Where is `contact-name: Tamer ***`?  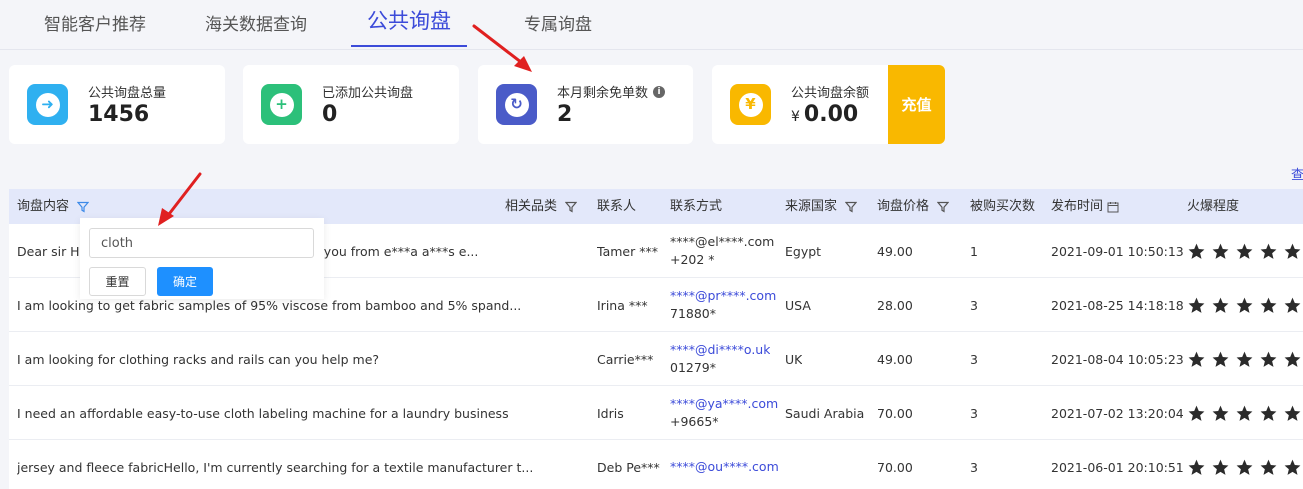
contact-name: Tamer *** is located at coordinates (627, 251).